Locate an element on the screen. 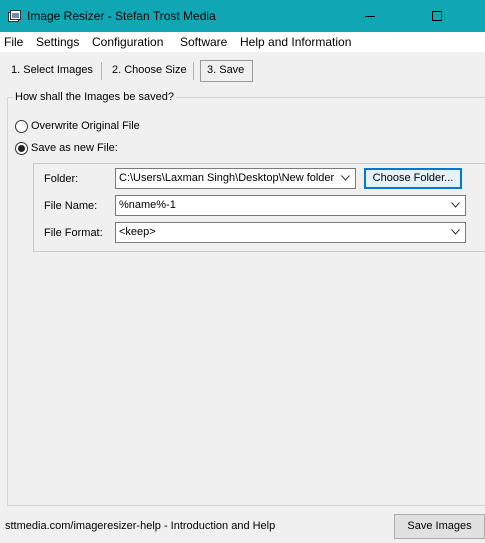 The width and height of the screenshot is (485, 543). folder-value: C:\Users\Laxman Singh\Desktop\New folder is located at coordinates (227, 178).